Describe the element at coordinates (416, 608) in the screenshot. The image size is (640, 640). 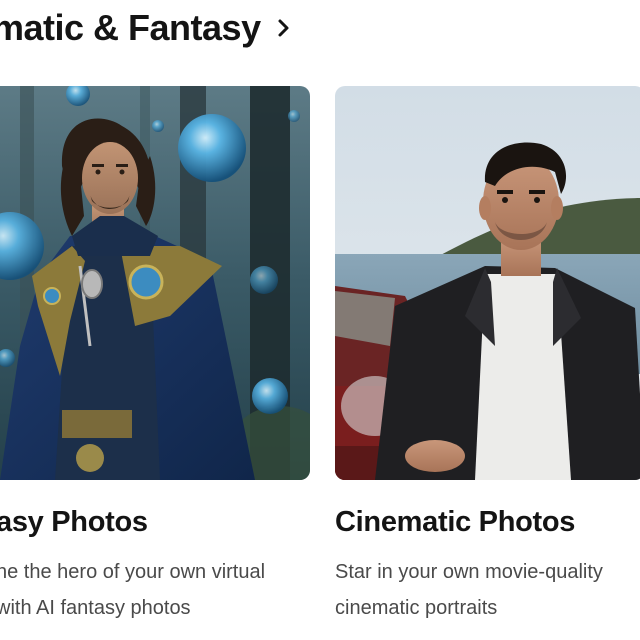
I see `card-description-line: cinematic portraits` at that location.